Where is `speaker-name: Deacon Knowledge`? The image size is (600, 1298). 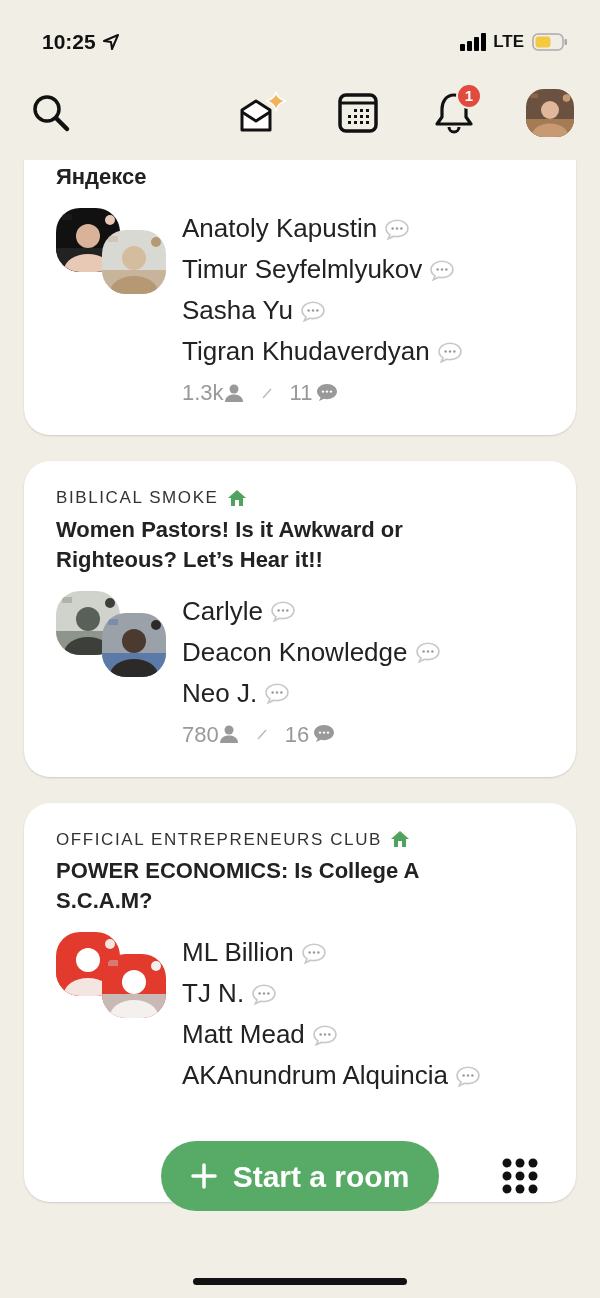
speaker-name: Deacon Knowledge is located at coordinates (295, 652).